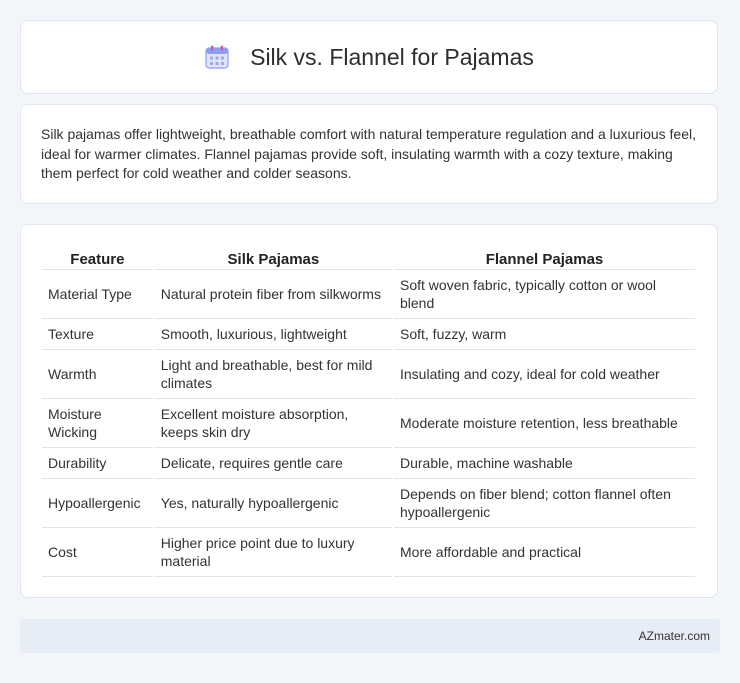 This screenshot has width=740, height=683. What do you see at coordinates (97, 334) in the screenshot?
I see `cell-feature: Texture` at bounding box center [97, 334].